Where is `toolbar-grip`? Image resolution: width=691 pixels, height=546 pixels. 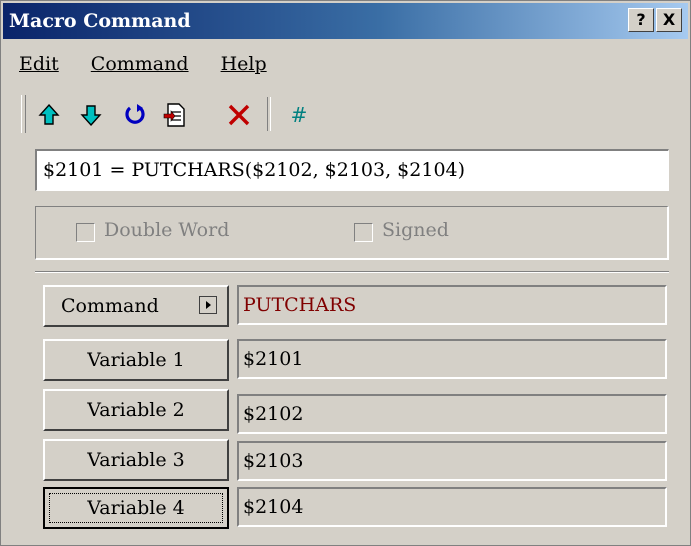
toolbar-grip is located at coordinates (23, 114).